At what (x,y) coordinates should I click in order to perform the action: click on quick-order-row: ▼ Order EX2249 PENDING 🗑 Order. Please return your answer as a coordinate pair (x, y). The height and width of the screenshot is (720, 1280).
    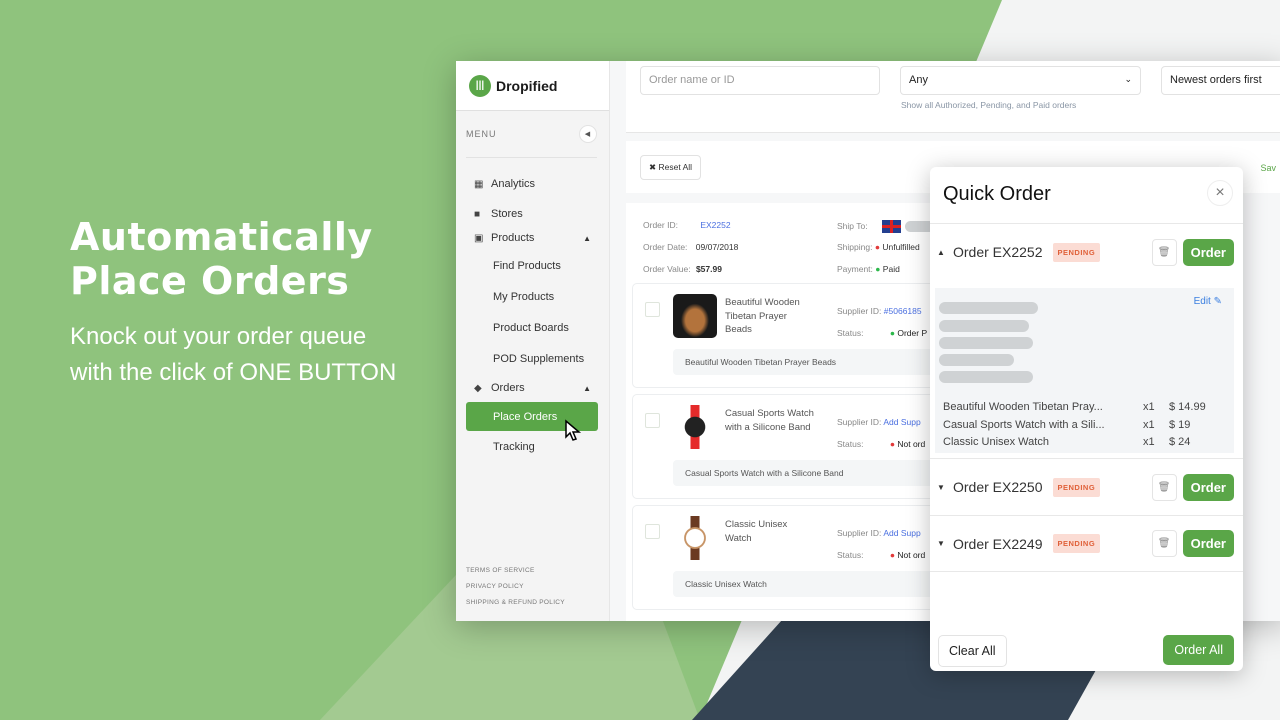
    Looking at the image, I should click on (1086, 543).